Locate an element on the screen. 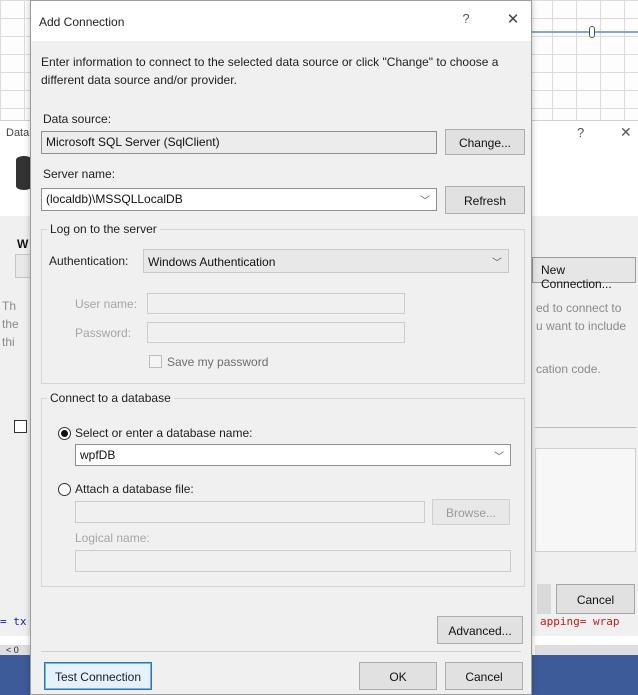  data-source-label: Data source: is located at coordinates (77, 119).